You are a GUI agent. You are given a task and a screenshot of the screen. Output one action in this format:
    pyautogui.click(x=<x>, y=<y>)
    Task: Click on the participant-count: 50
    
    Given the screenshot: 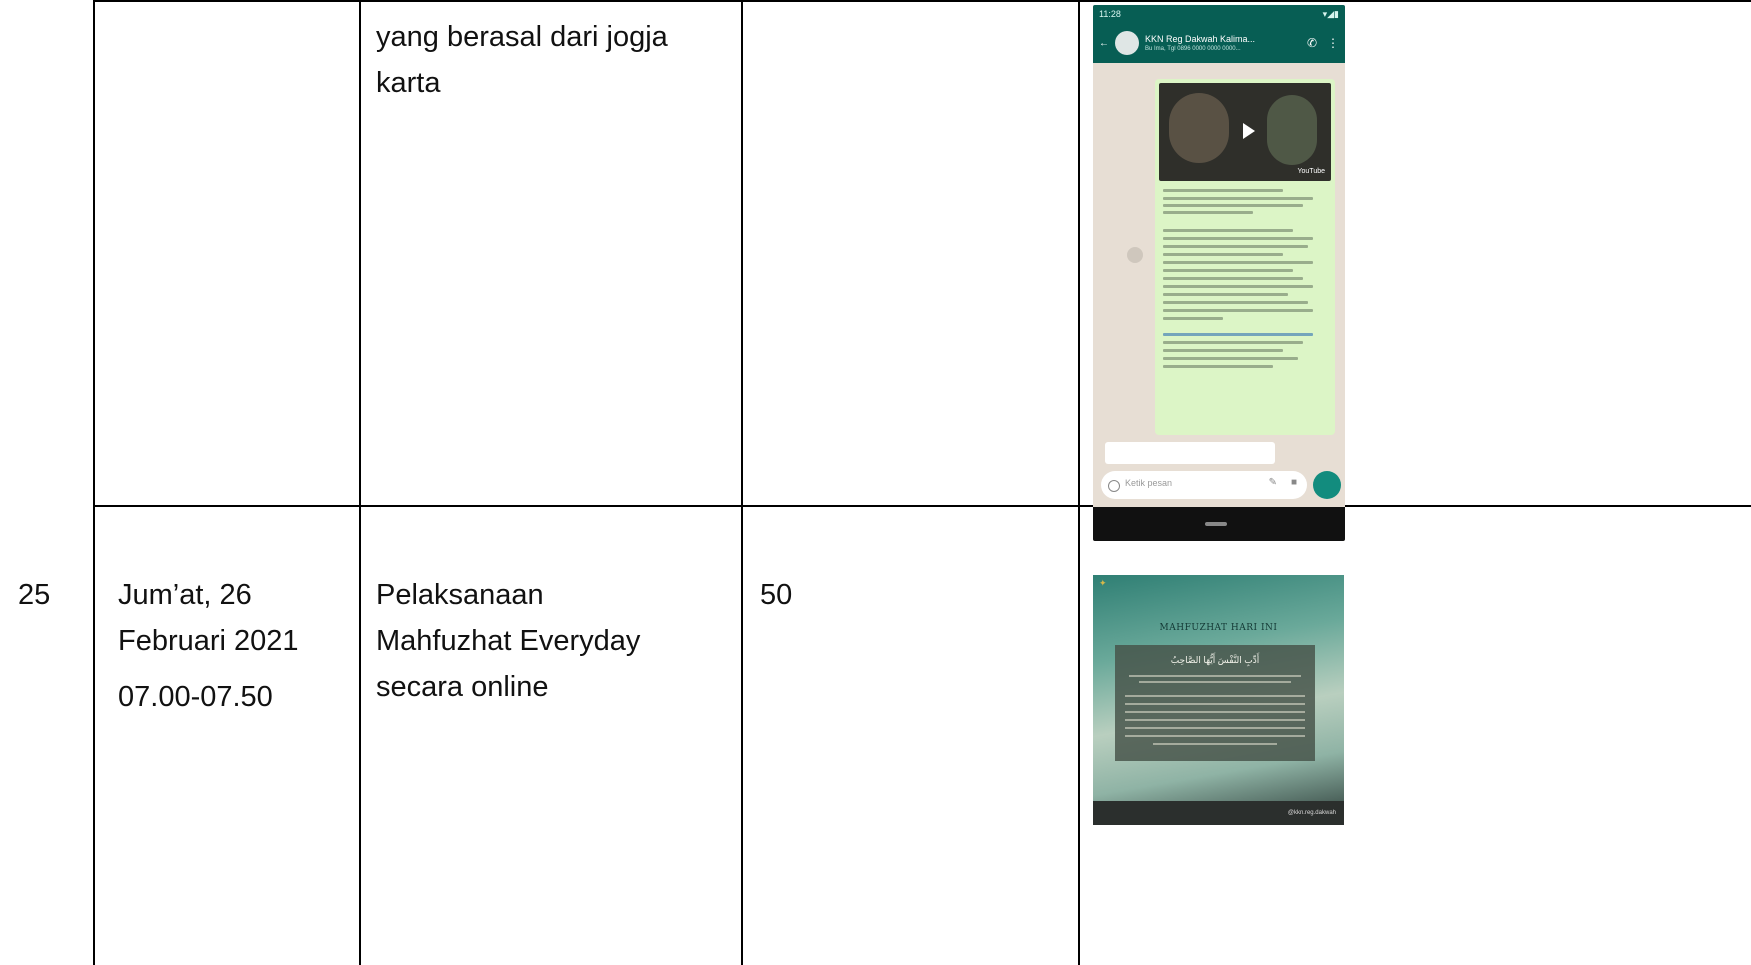 What is the action you would take?
    pyautogui.click(x=776, y=595)
    